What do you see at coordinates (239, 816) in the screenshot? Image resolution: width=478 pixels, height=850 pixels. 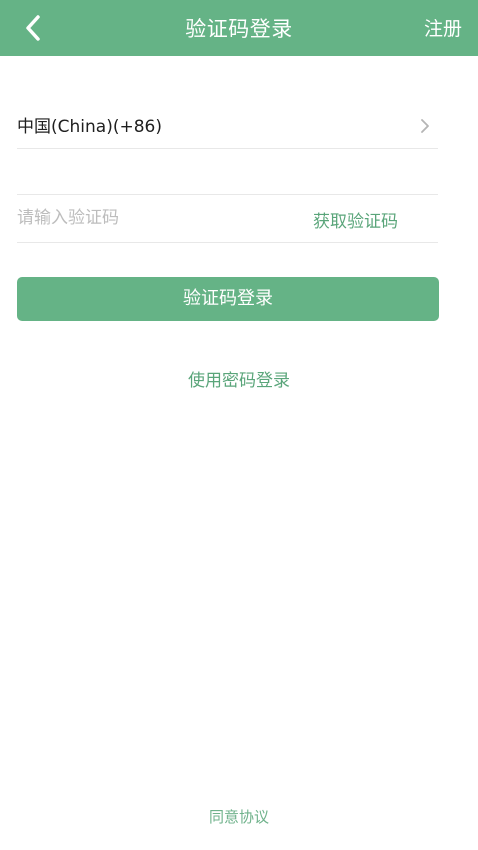 I see `agreement-link: 同意协议` at bounding box center [239, 816].